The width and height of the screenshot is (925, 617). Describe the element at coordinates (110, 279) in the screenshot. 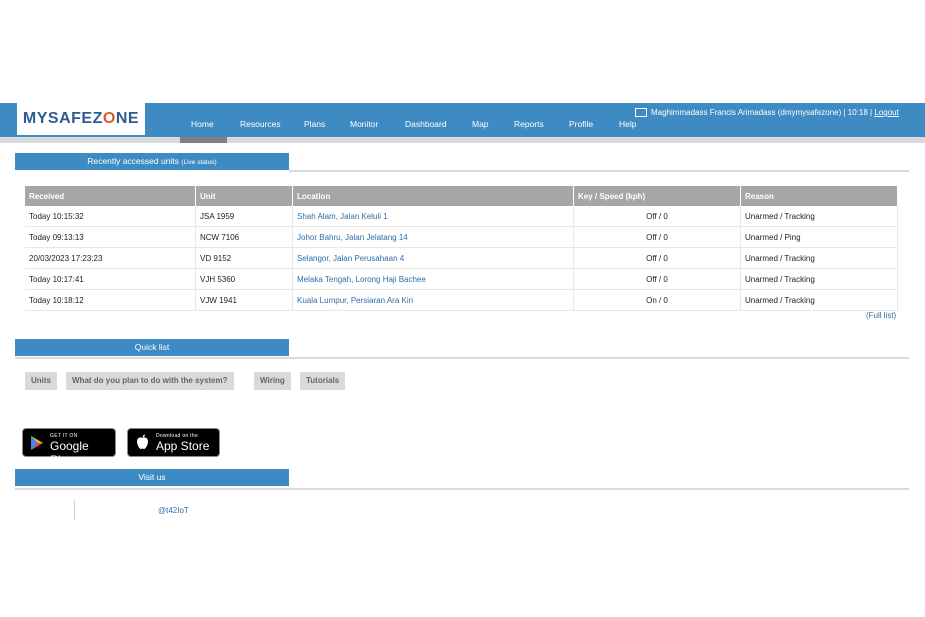

I see `cell-received: Today 10:17:41` at that location.